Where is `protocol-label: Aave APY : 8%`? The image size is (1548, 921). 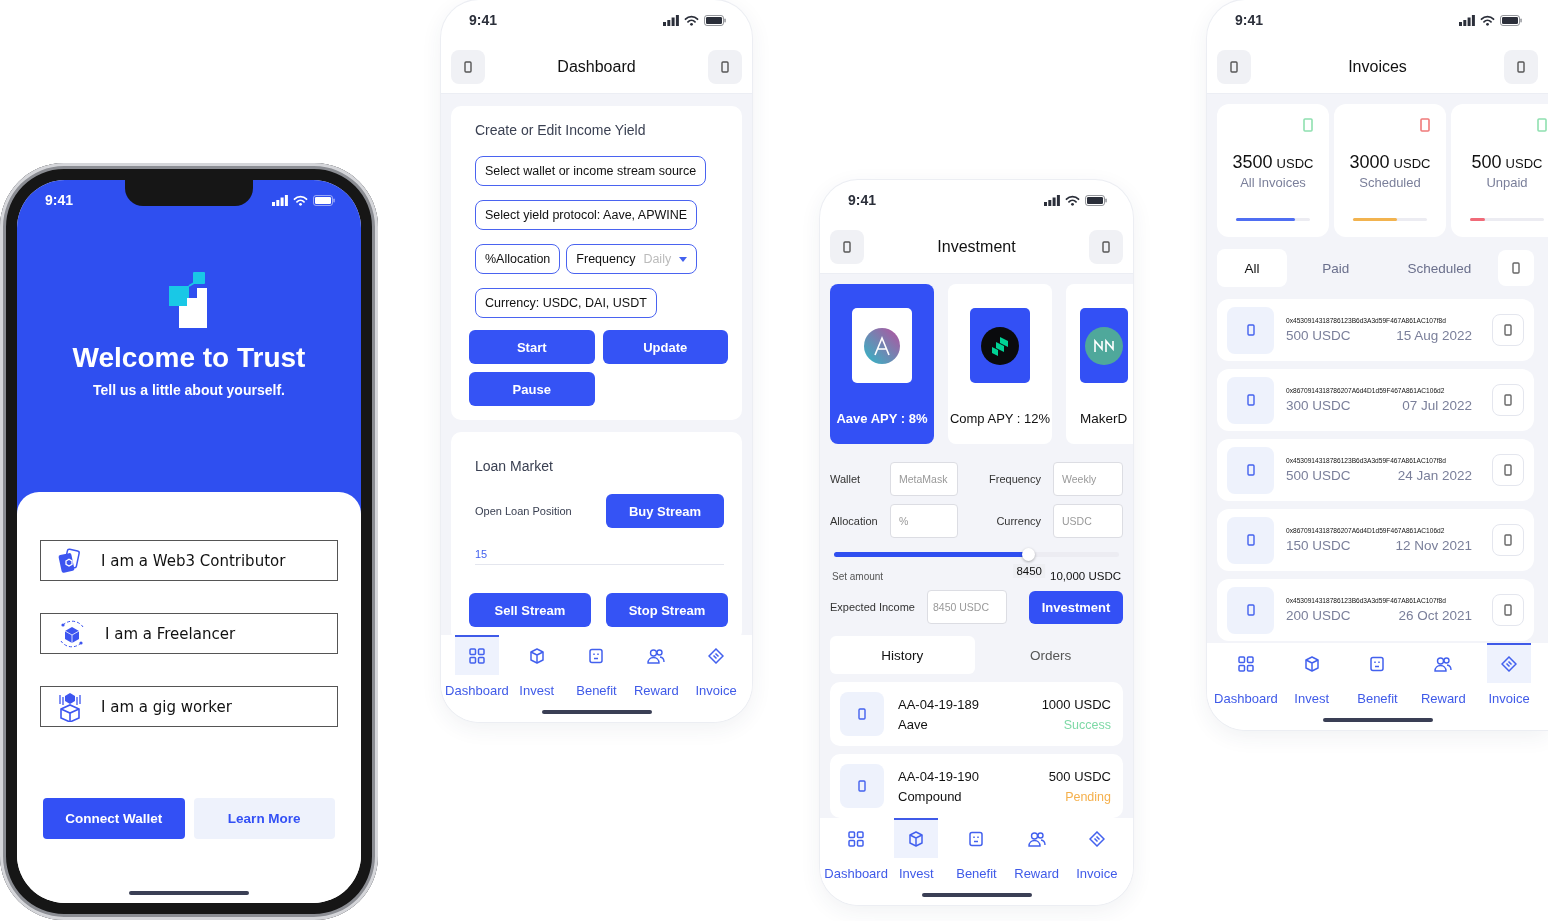
protocol-label: Aave APY : 8% is located at coordinates (882, 418).